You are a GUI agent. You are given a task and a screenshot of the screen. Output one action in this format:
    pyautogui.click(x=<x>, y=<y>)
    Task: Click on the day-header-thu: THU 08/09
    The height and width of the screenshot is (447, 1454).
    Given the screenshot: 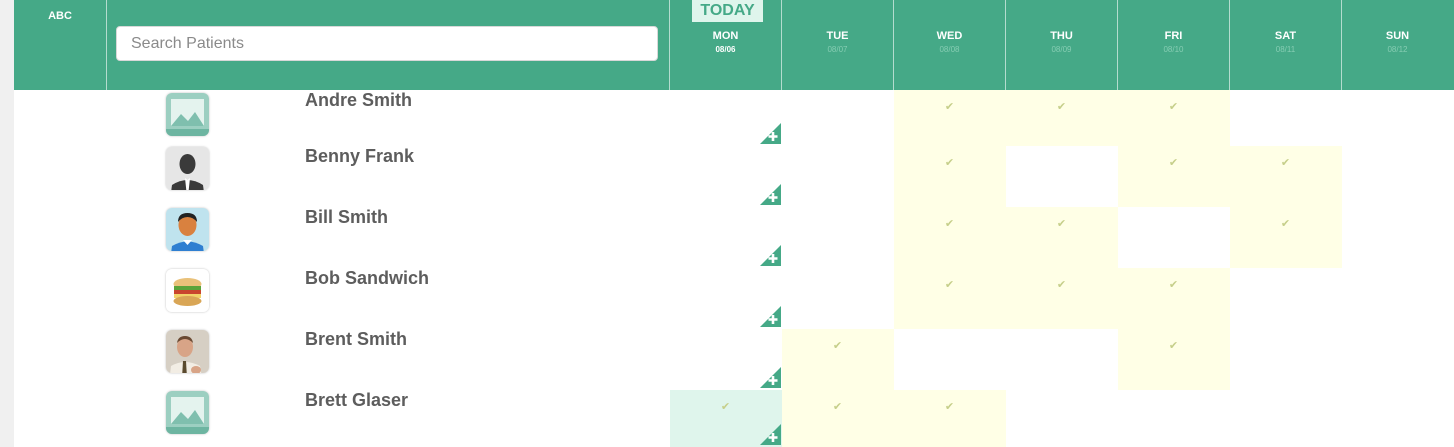 What is the action you would take?
    pyautogui.click(x=1061, y=42)
    